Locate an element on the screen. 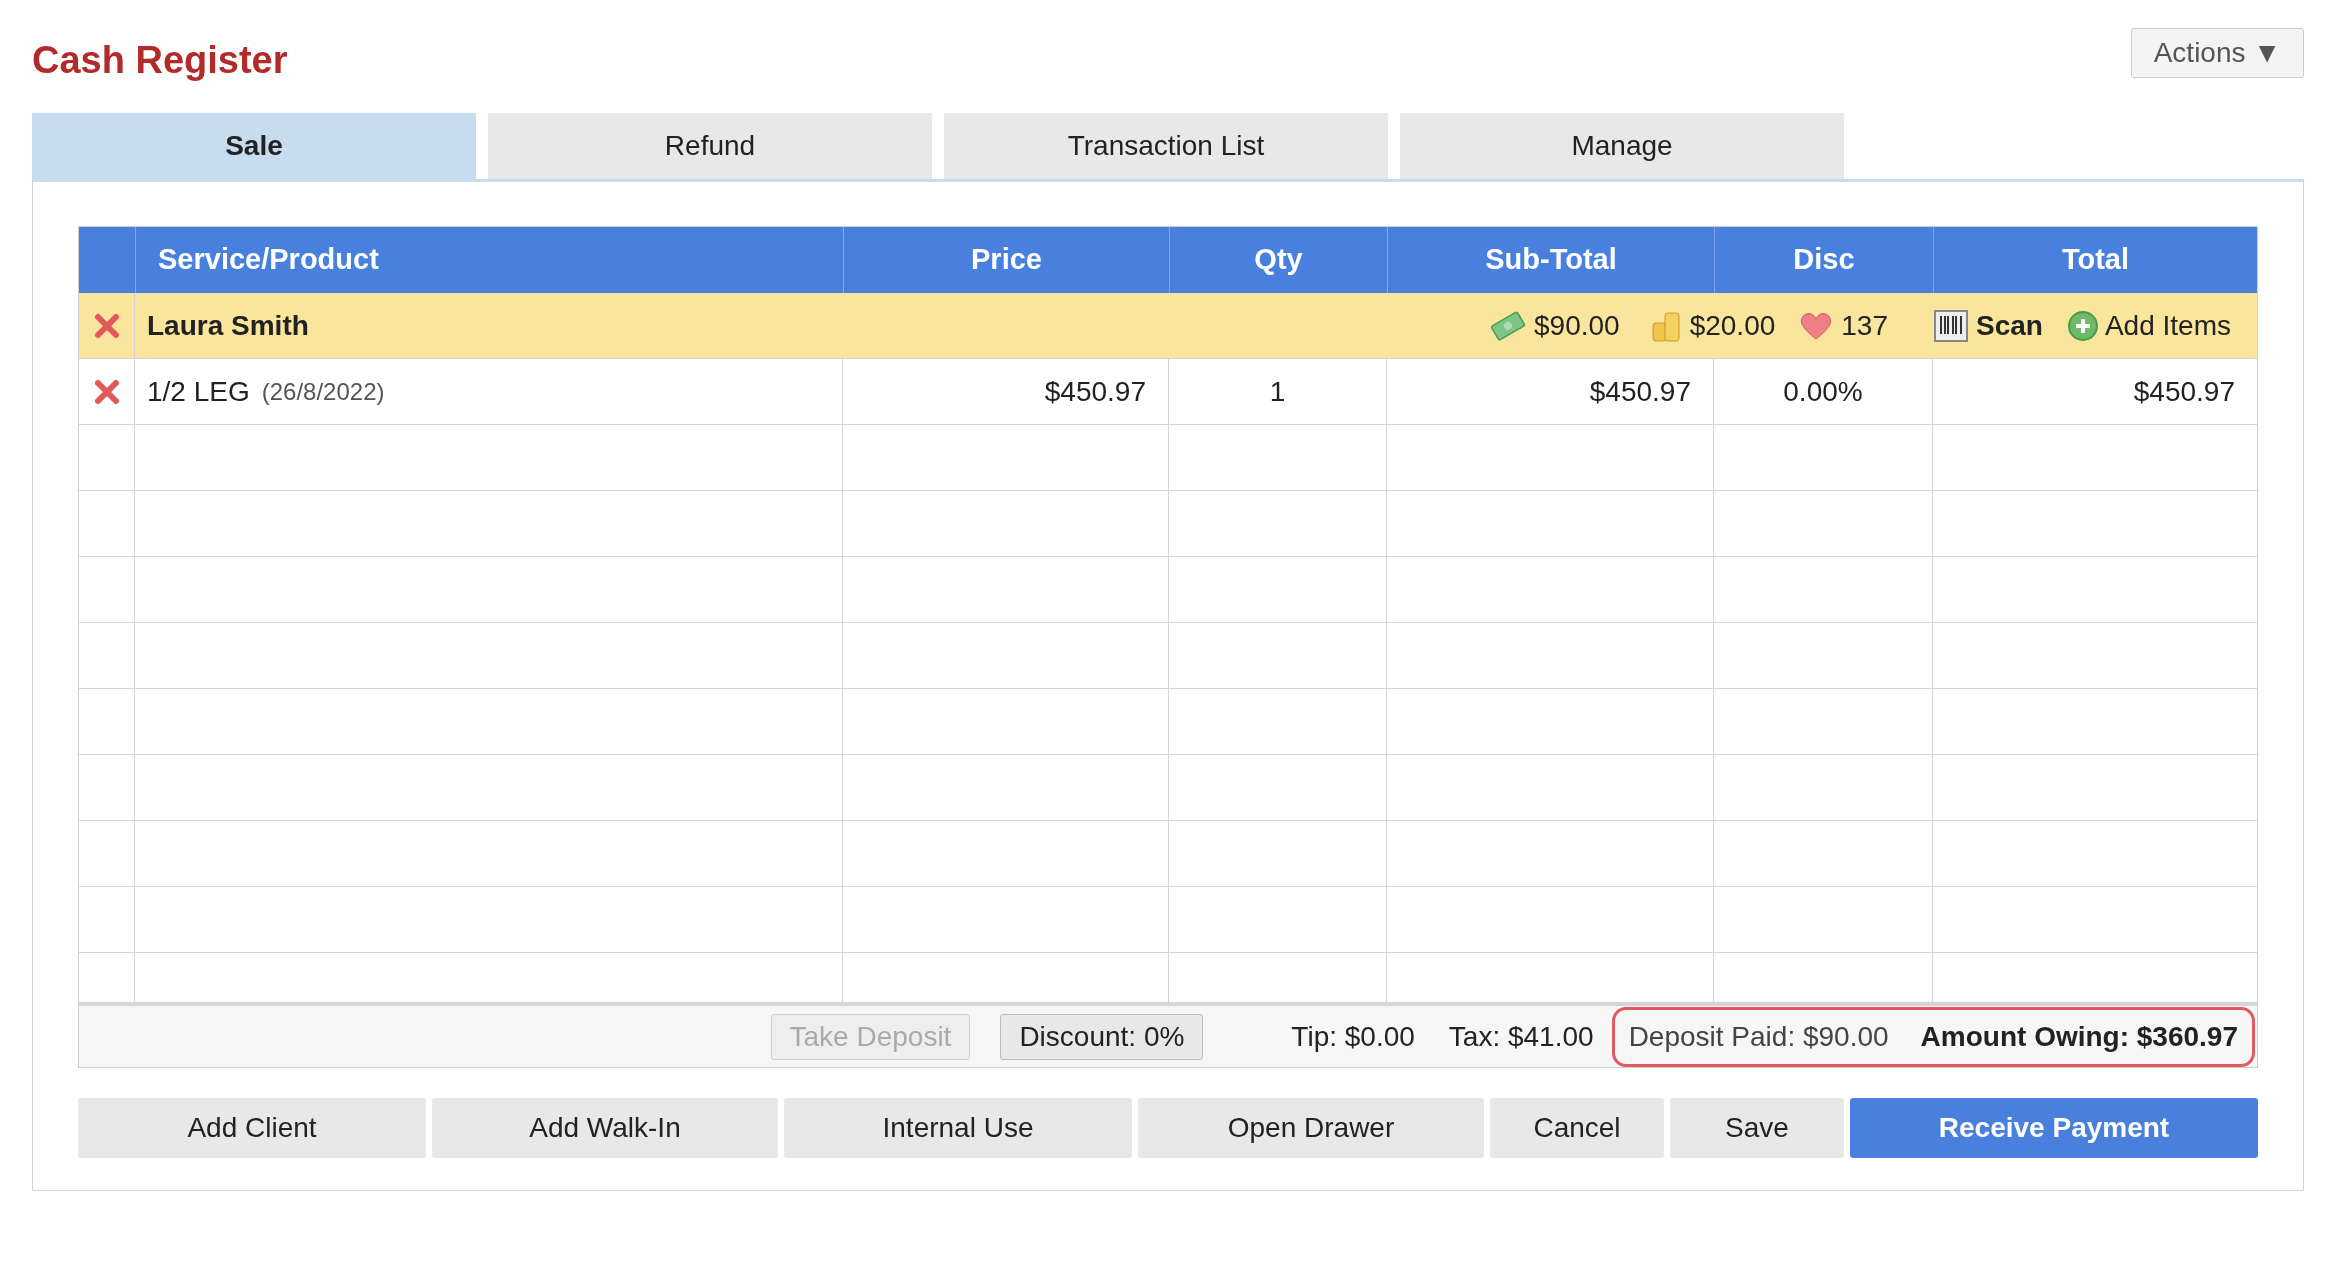 The image size is (2346, 1264). action-button: Add Client is located at coordinates (252, 1128).